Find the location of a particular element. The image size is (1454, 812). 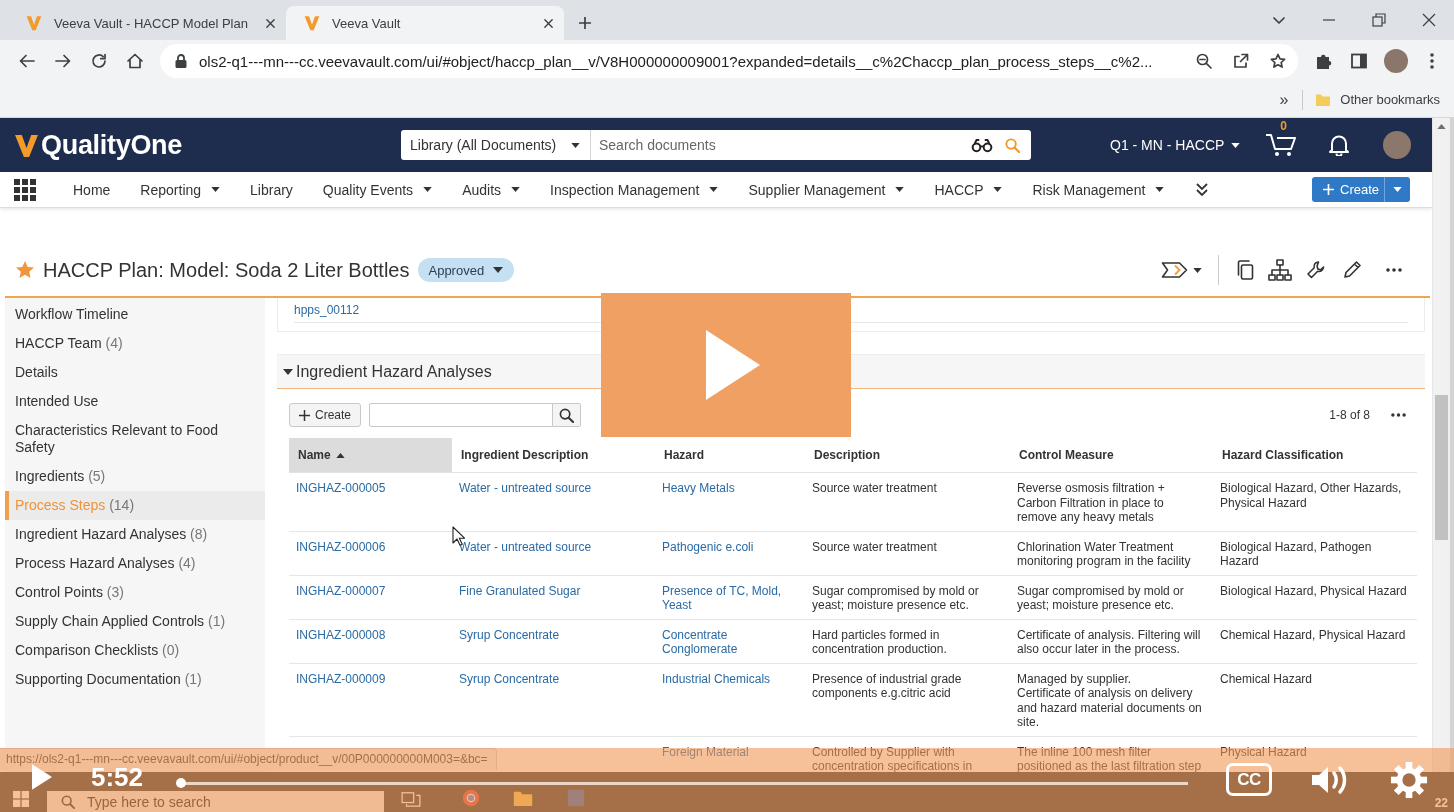

scrollbar is located at coordinates (1441, 445).